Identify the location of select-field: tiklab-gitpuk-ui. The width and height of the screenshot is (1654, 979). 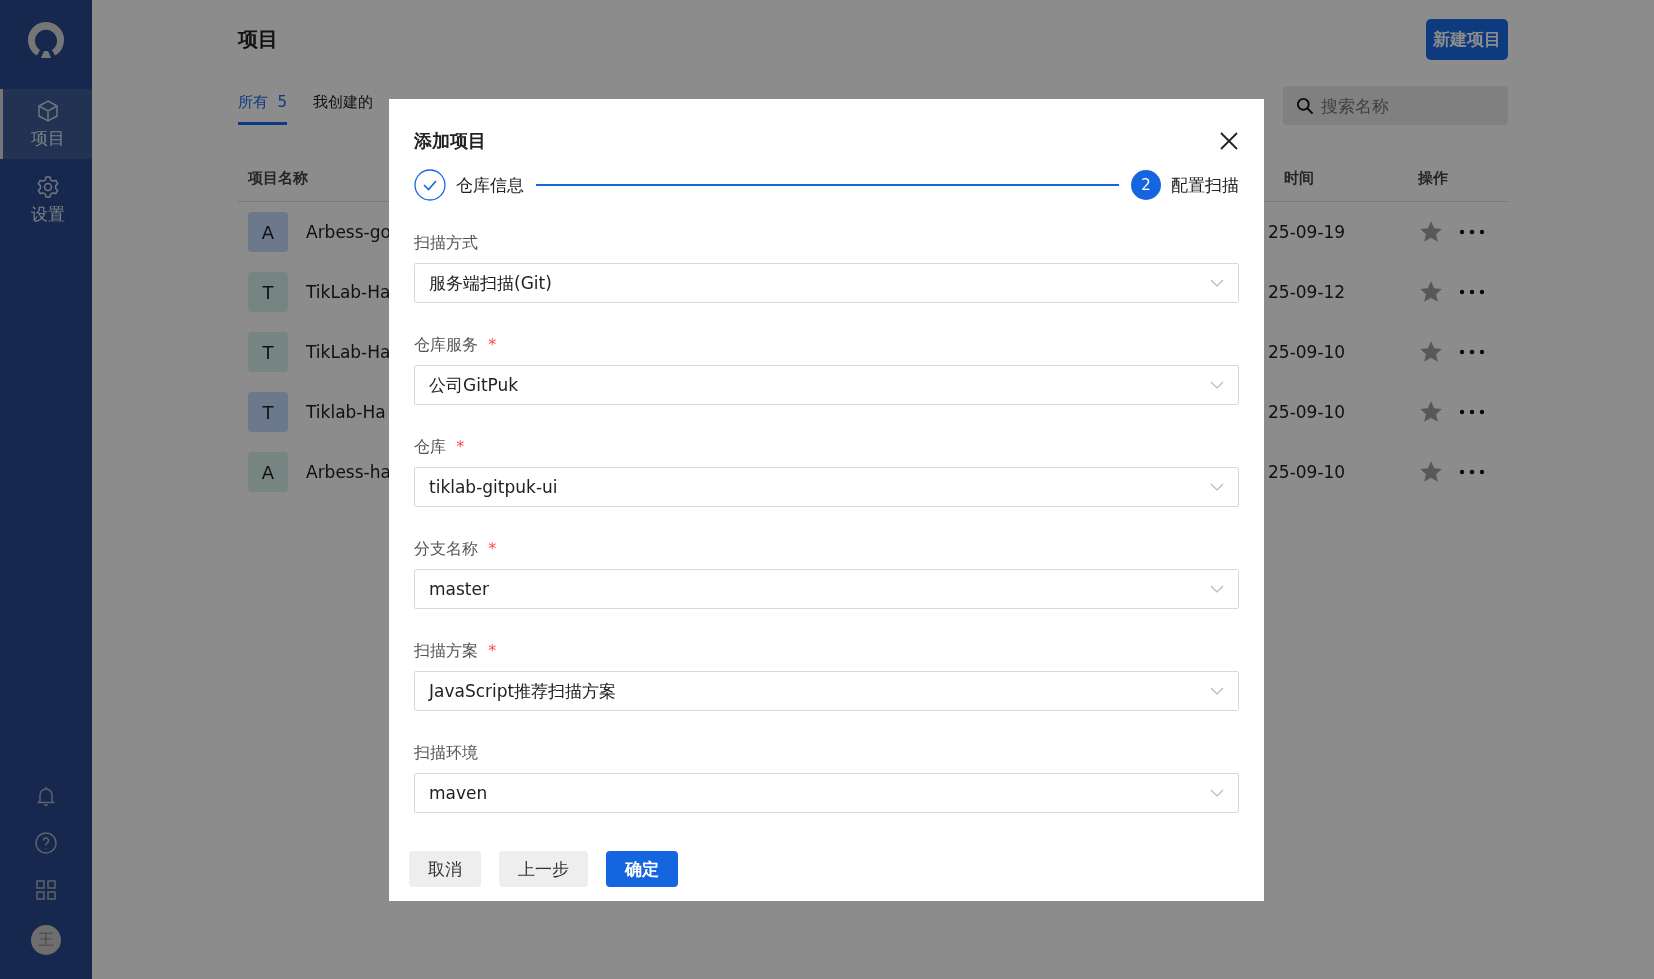
(826, 487).